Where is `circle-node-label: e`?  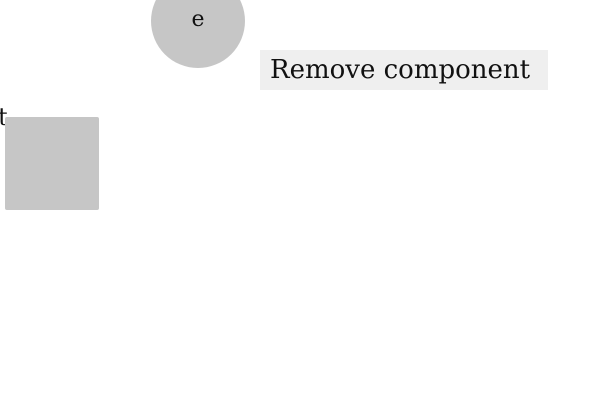 circle-node-label: e is located at coordinates (198, 19).